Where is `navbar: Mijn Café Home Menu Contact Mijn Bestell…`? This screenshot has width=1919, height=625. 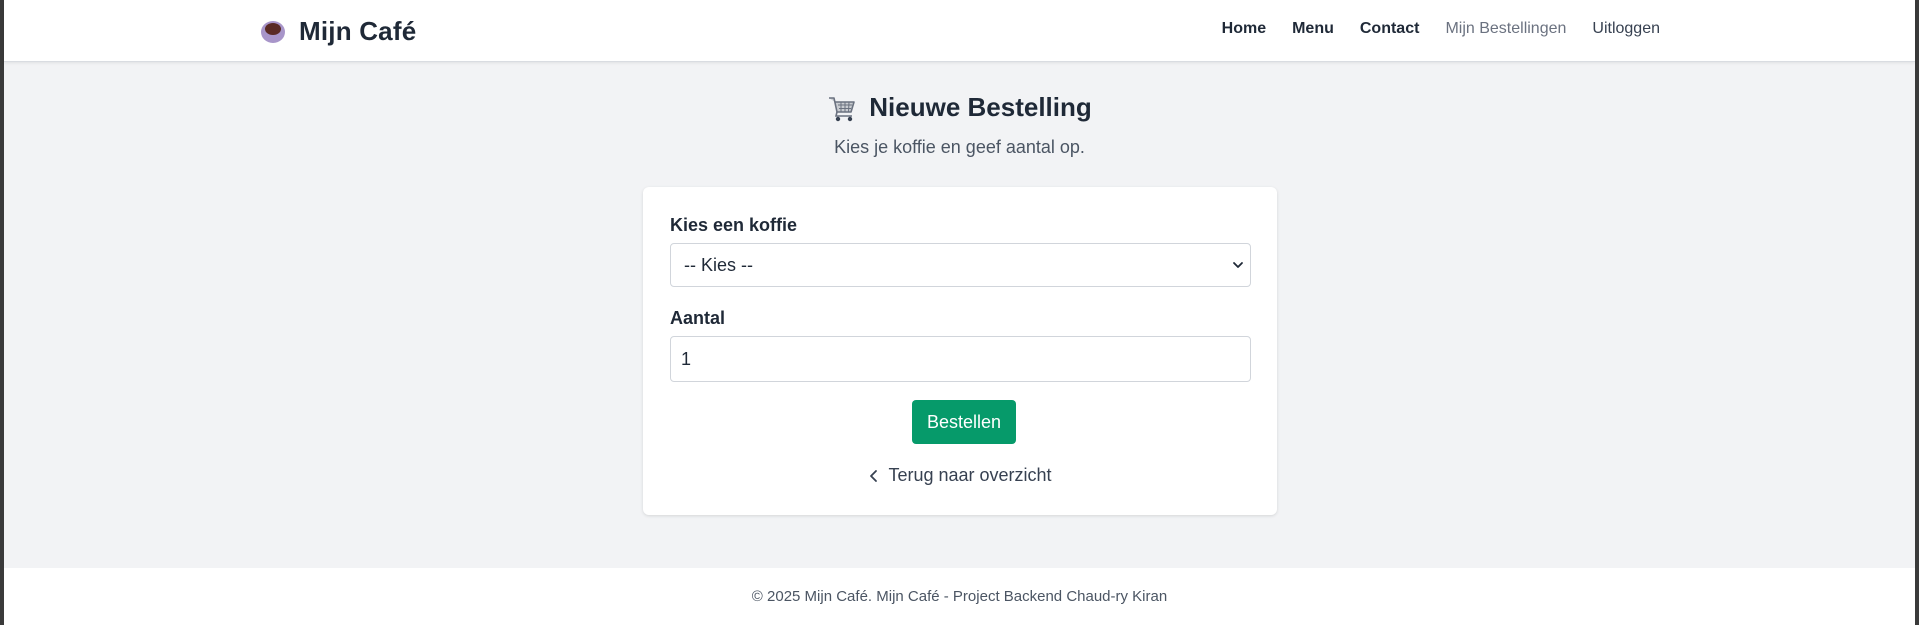 navbar: Mijn Café Home Menu Contact Mijn Bestell… is located at coordinates (959, 31).